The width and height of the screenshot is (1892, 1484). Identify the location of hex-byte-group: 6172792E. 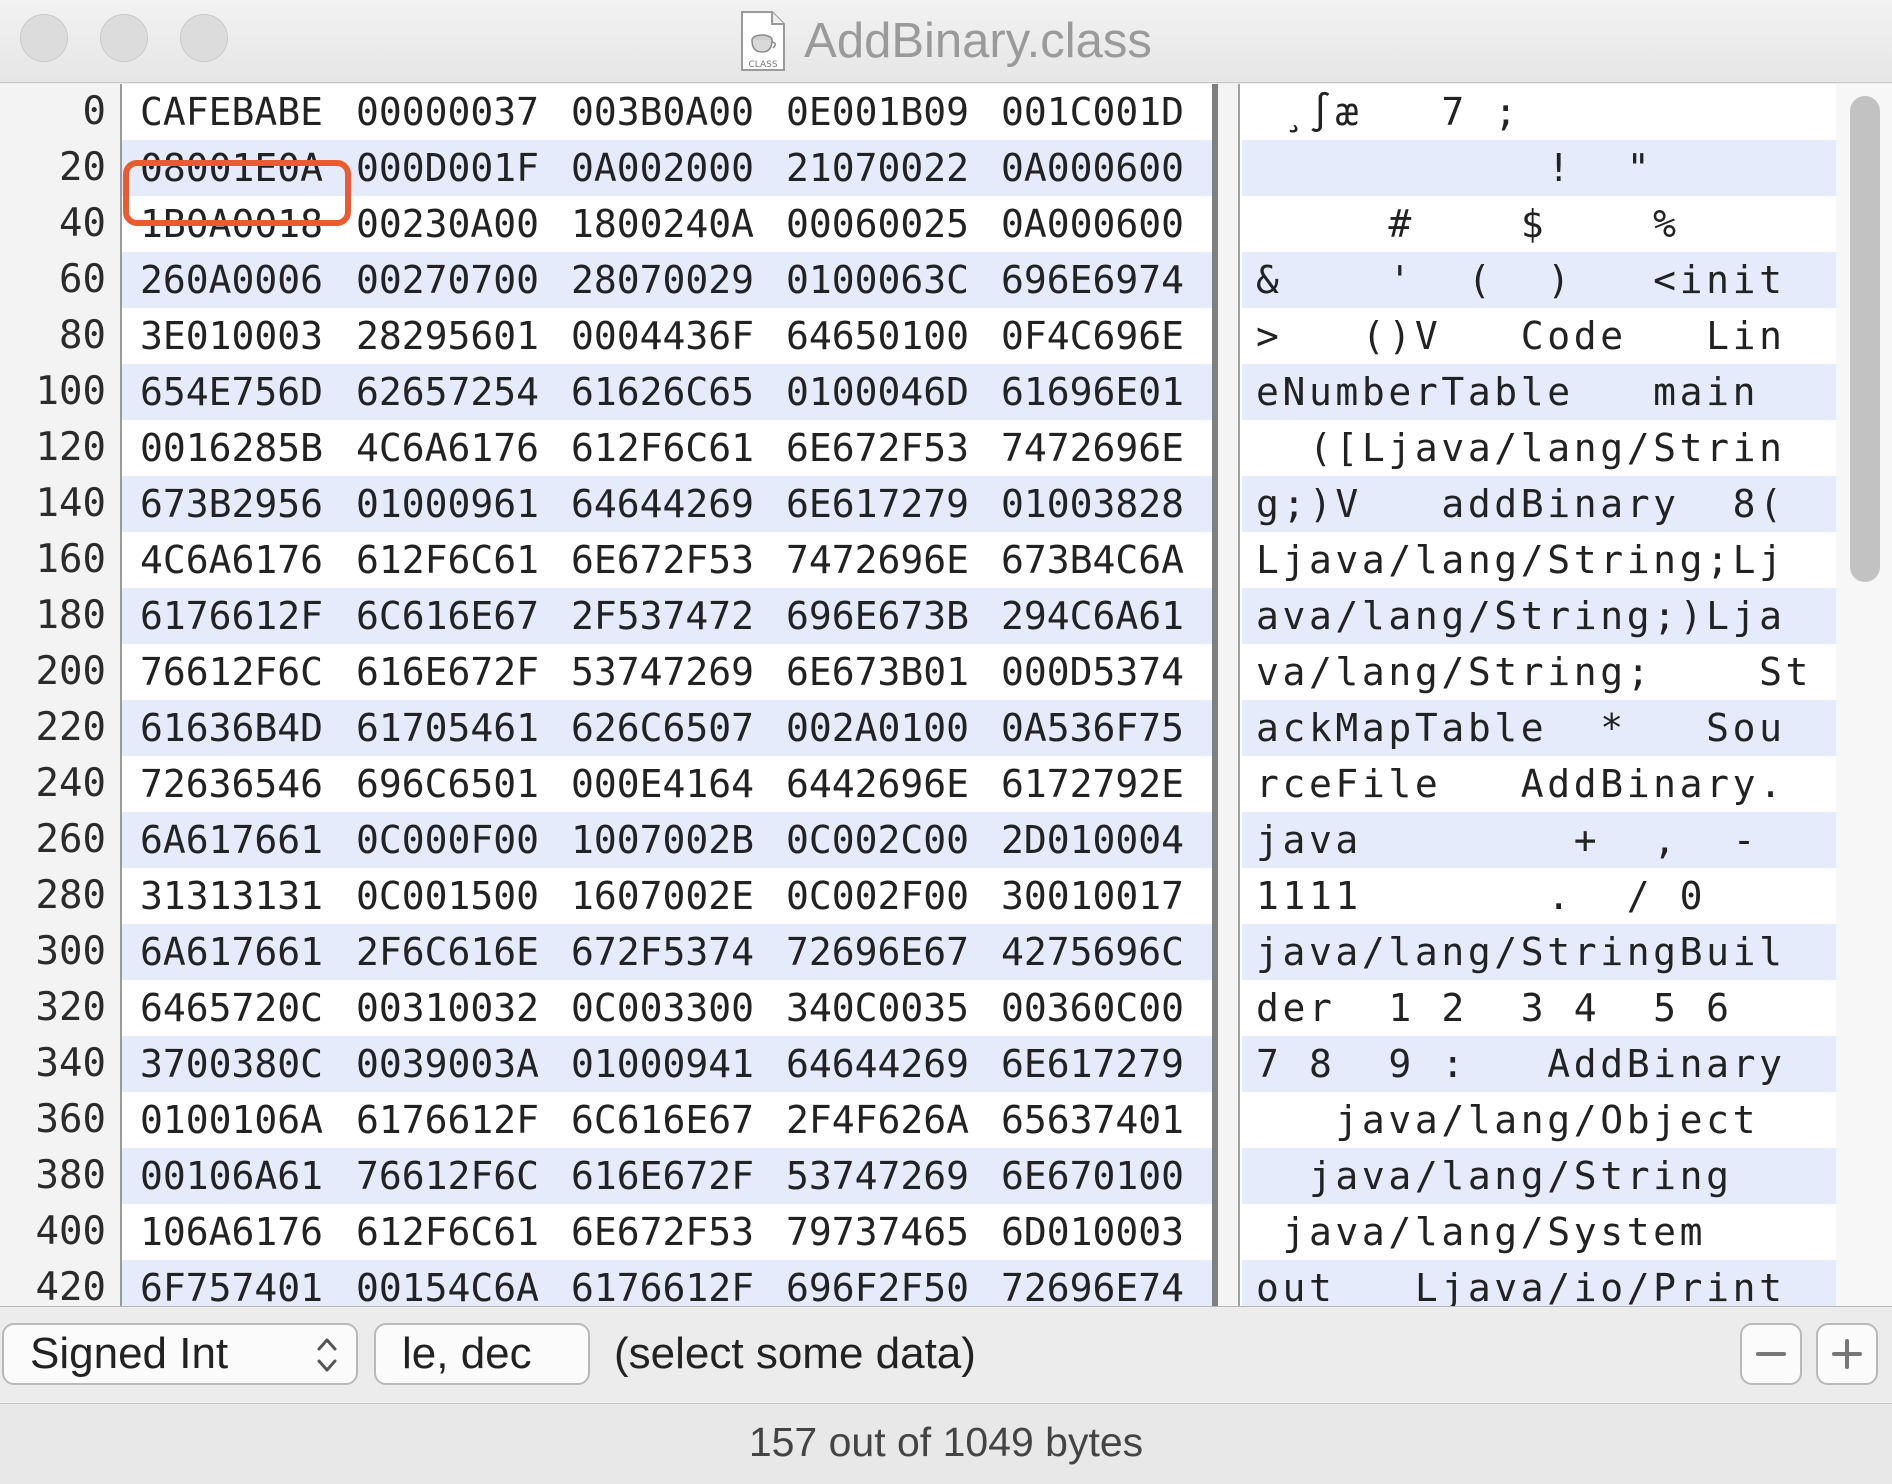
(1092, 784).